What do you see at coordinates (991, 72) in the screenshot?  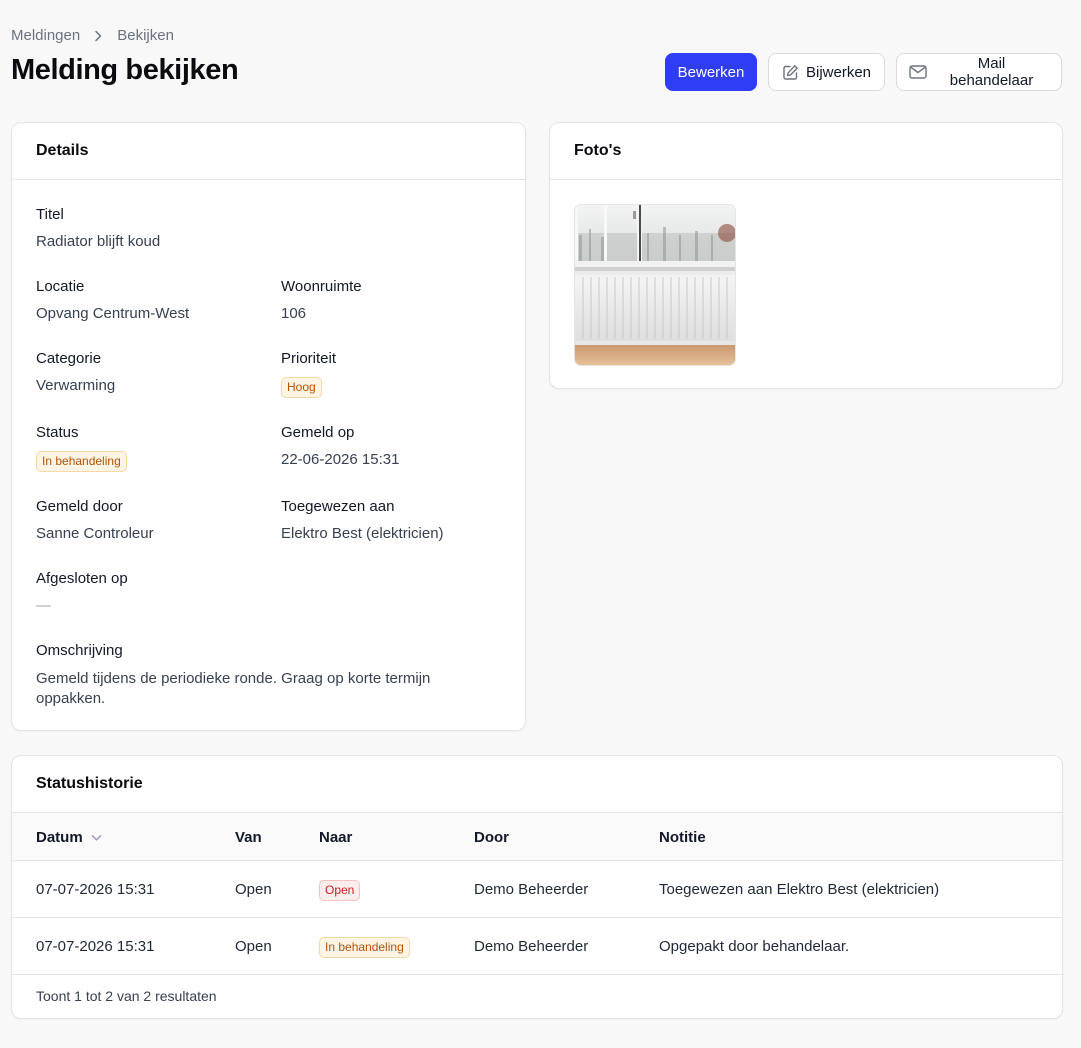 I see `mail-handler-button-label: Mail behandelaar` at bounding box center [991, 72].